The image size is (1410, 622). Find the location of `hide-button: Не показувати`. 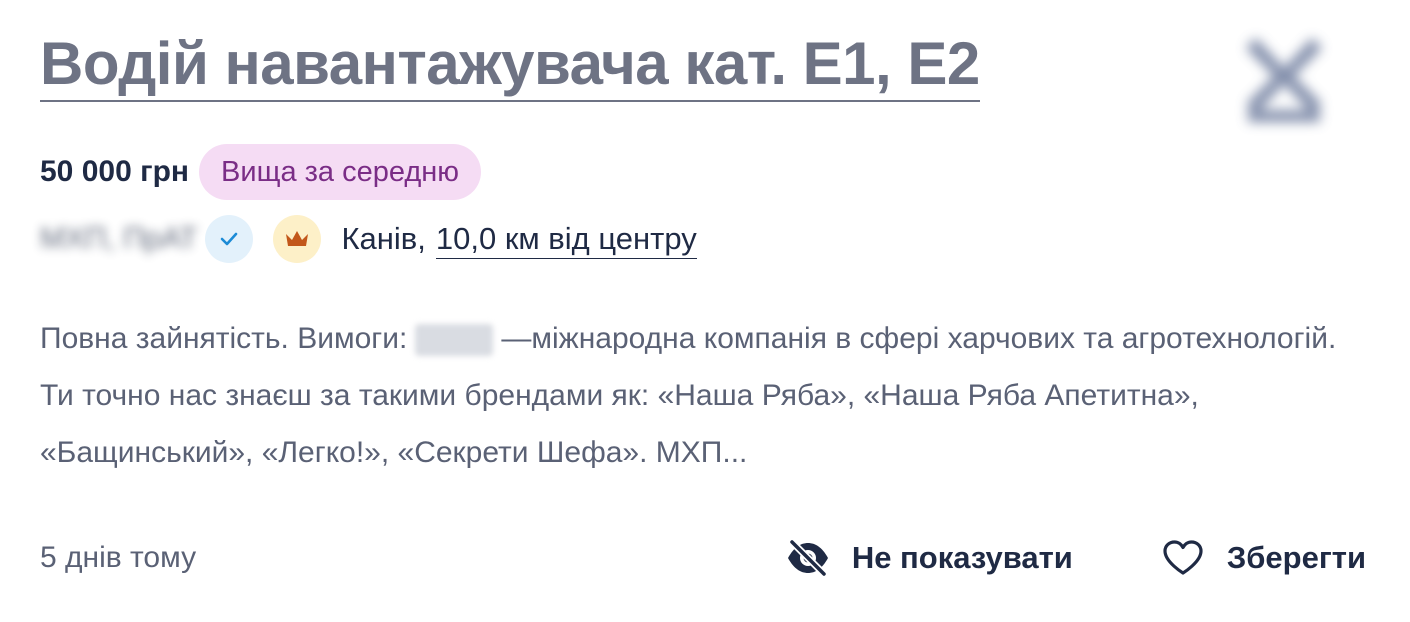

hide-button: Не показувати is located at coordinates (929, 558).